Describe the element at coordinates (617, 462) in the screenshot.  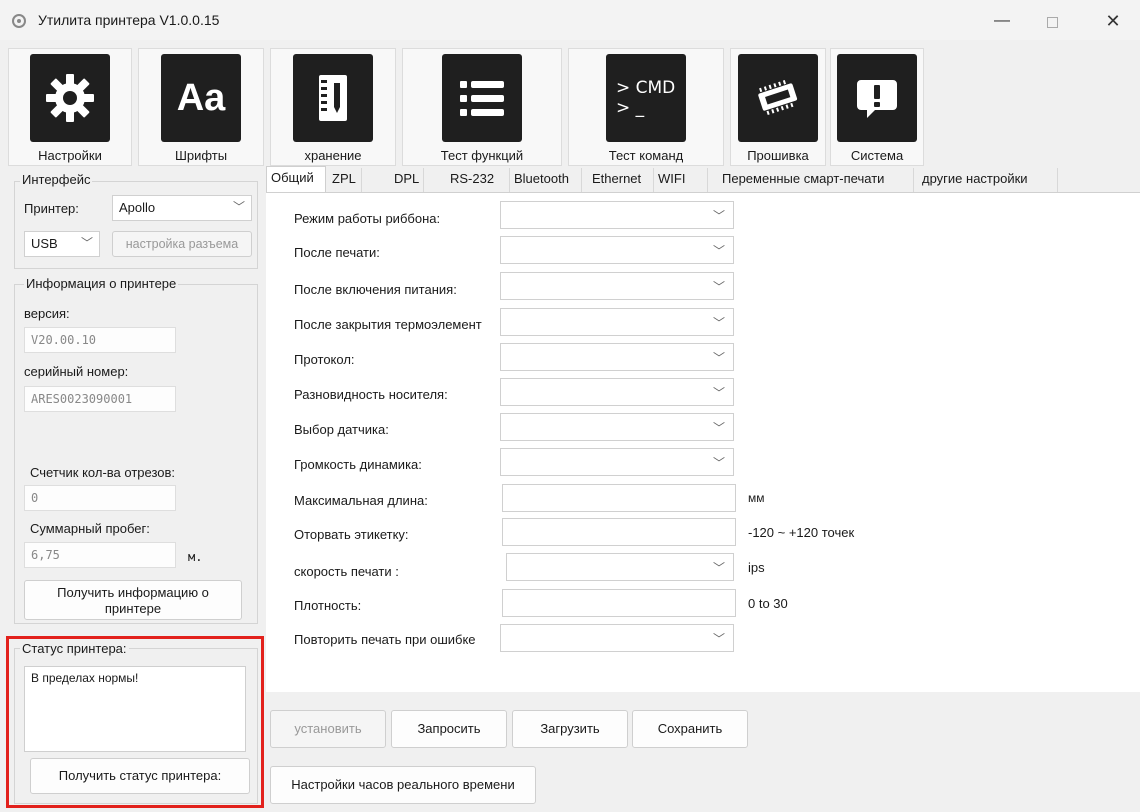
I see `speaker-volume-select: ﹀` at that location.